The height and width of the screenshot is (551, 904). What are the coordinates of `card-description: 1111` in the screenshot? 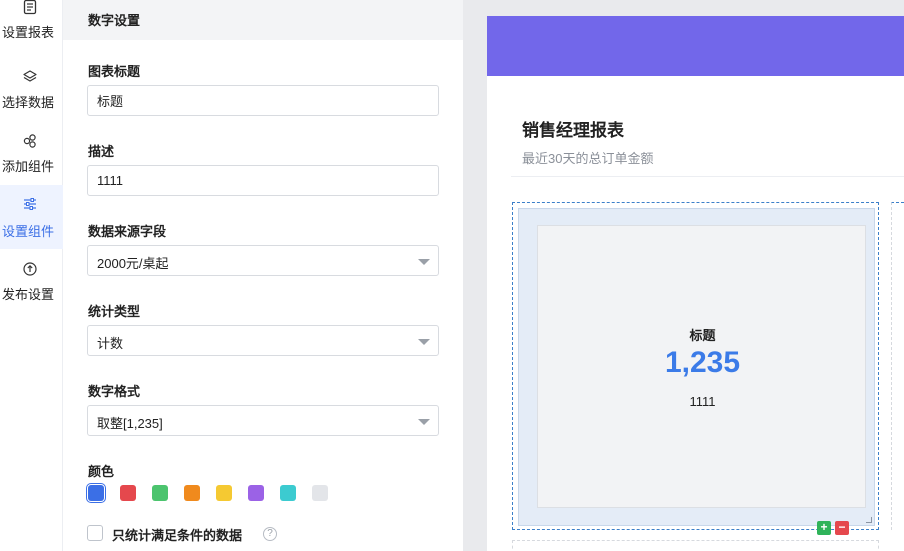 It's located at (702, 401).